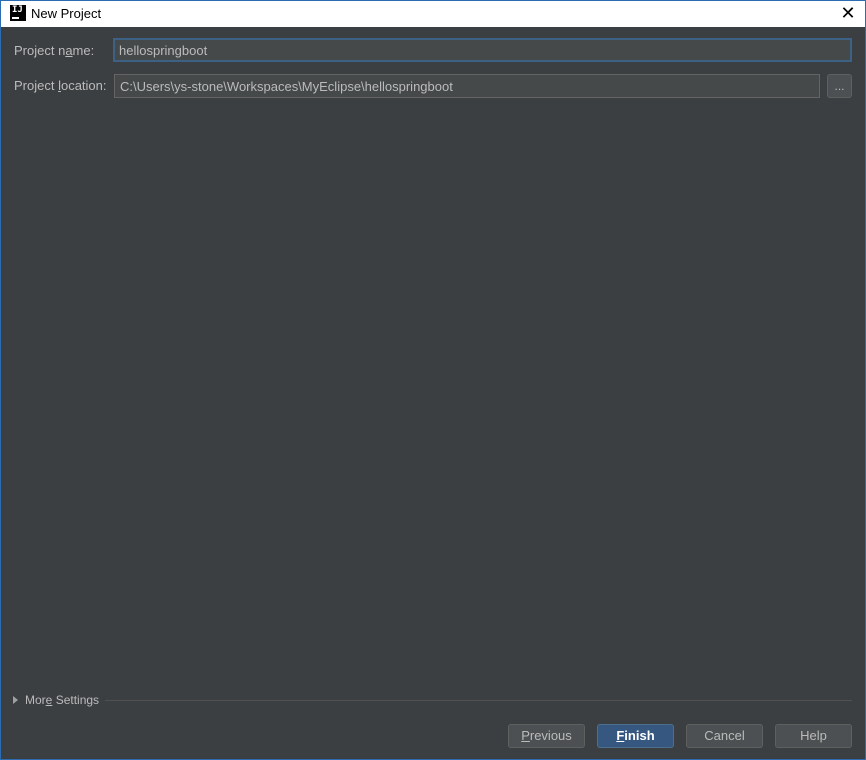 Image resolution: width=866 pixels, height=760 pixels. I want to click on cancel-button: Cancel, so click(724, 736).